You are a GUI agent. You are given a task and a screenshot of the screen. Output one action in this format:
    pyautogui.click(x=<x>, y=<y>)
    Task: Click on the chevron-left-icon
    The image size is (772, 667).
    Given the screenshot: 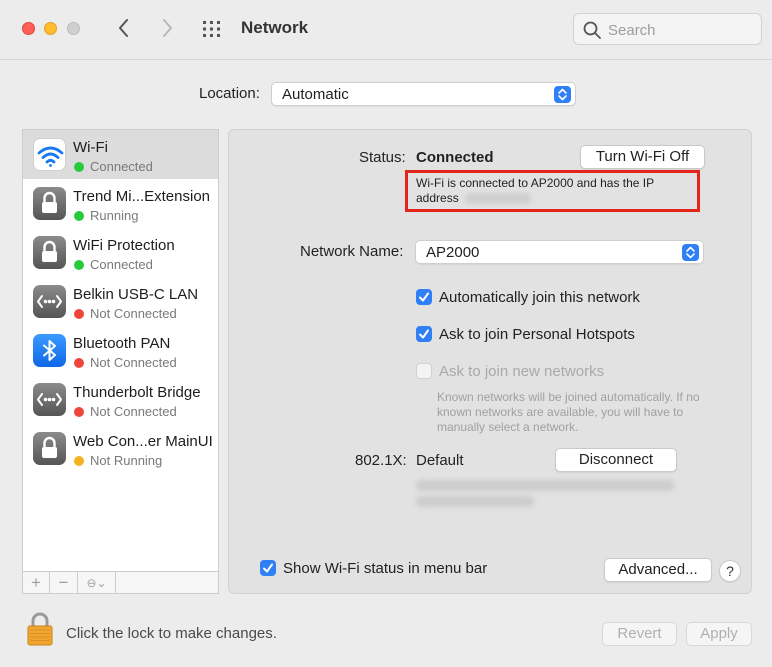 What is the action you would take?
    pyautogui.click(x=123, y=28)
    